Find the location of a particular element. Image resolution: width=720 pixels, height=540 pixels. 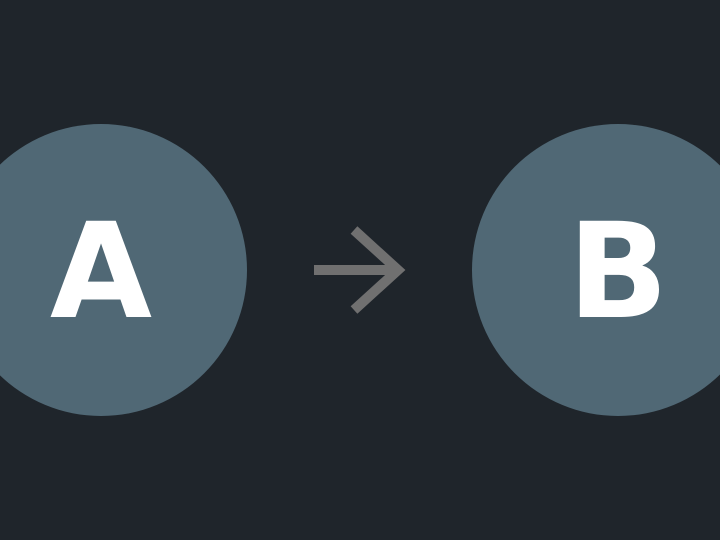

arrow-right-icon is located at coordinates (360, 270).